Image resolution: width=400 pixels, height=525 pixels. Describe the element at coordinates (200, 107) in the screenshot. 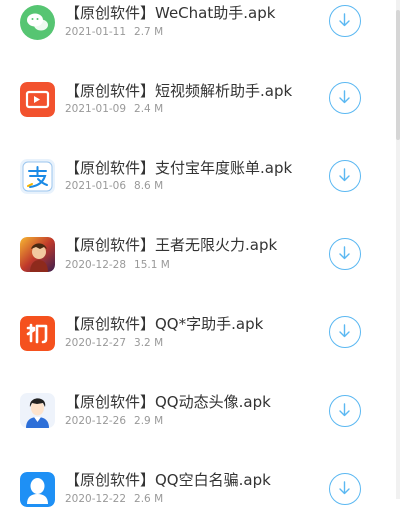

I see `list-item: 【原创软件】短视频解析助手.apk 2021-01-09 2.4 M` at that location.